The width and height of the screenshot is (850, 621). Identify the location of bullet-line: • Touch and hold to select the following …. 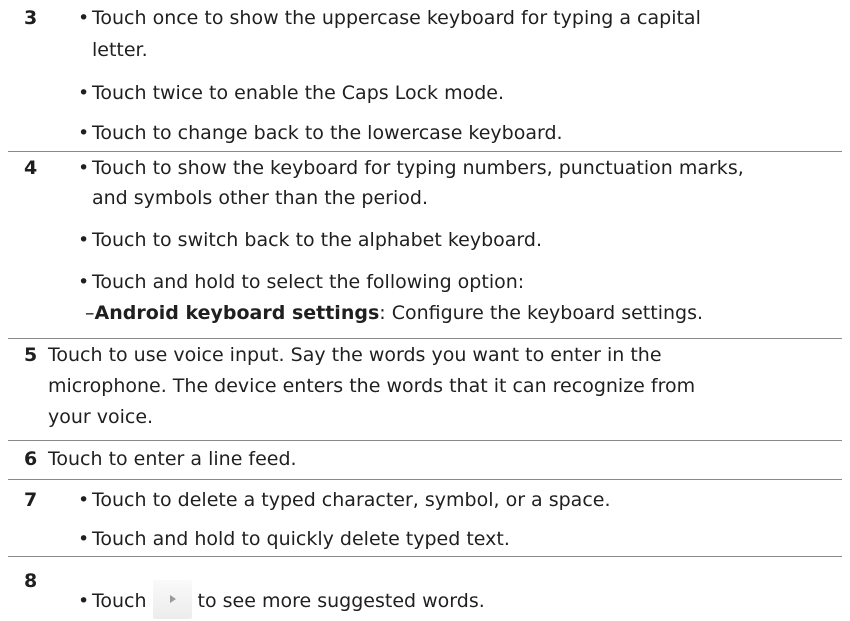
(456, 282).